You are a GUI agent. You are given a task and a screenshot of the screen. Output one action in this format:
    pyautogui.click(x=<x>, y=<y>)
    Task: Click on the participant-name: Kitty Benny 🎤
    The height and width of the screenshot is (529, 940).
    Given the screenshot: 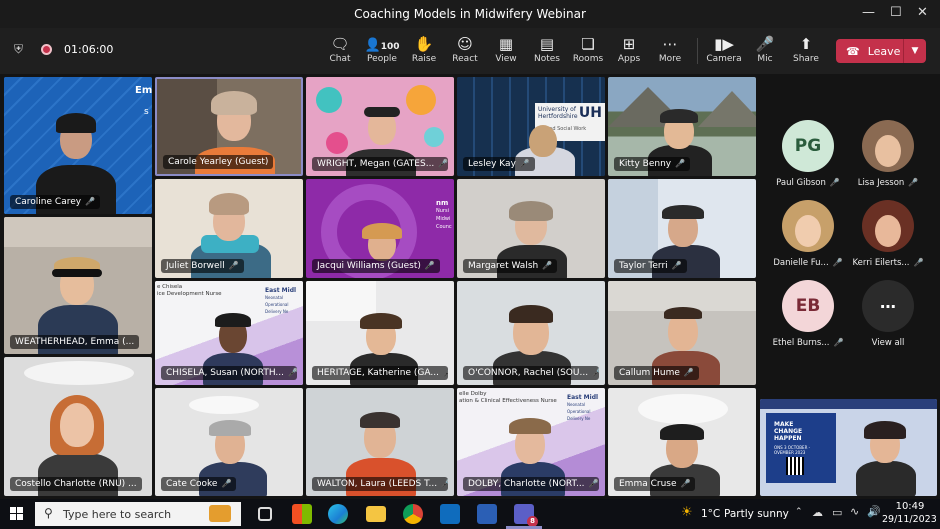 What is the action you would take?
    pyautogui.click(x=652, y=164)
    